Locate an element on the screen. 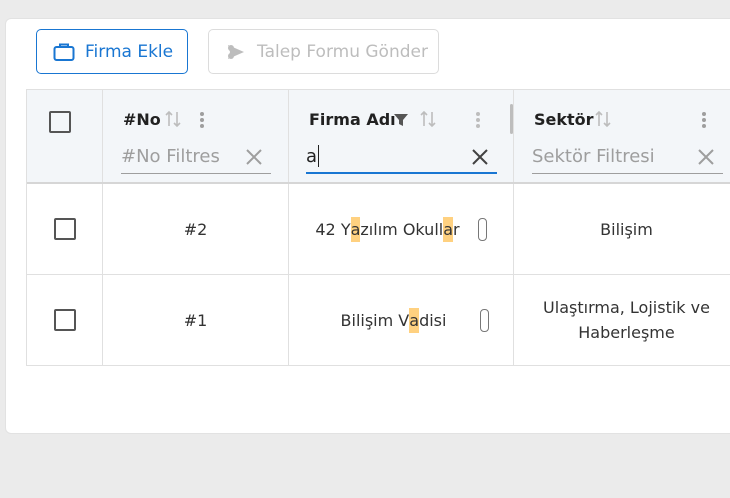  column-header-no: #No is located at coordinates (142, 119).